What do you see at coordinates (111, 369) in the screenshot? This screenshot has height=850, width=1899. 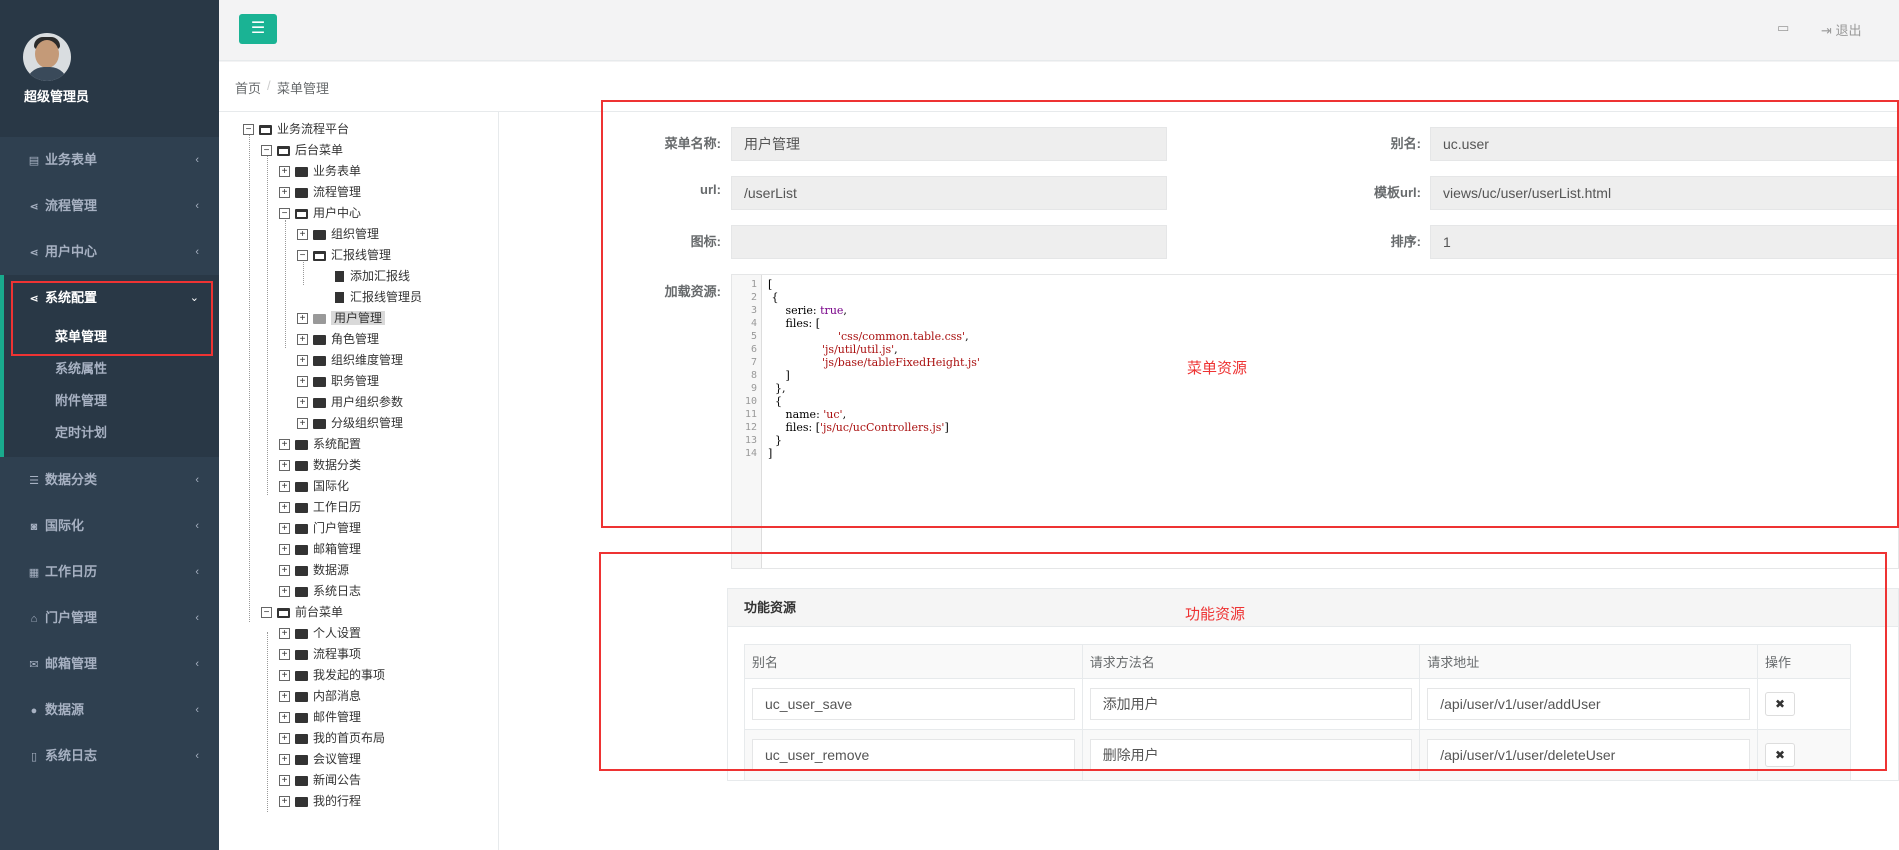 I see `sub-item-system-properties: 系统属性` at bounding box center [111, 369].